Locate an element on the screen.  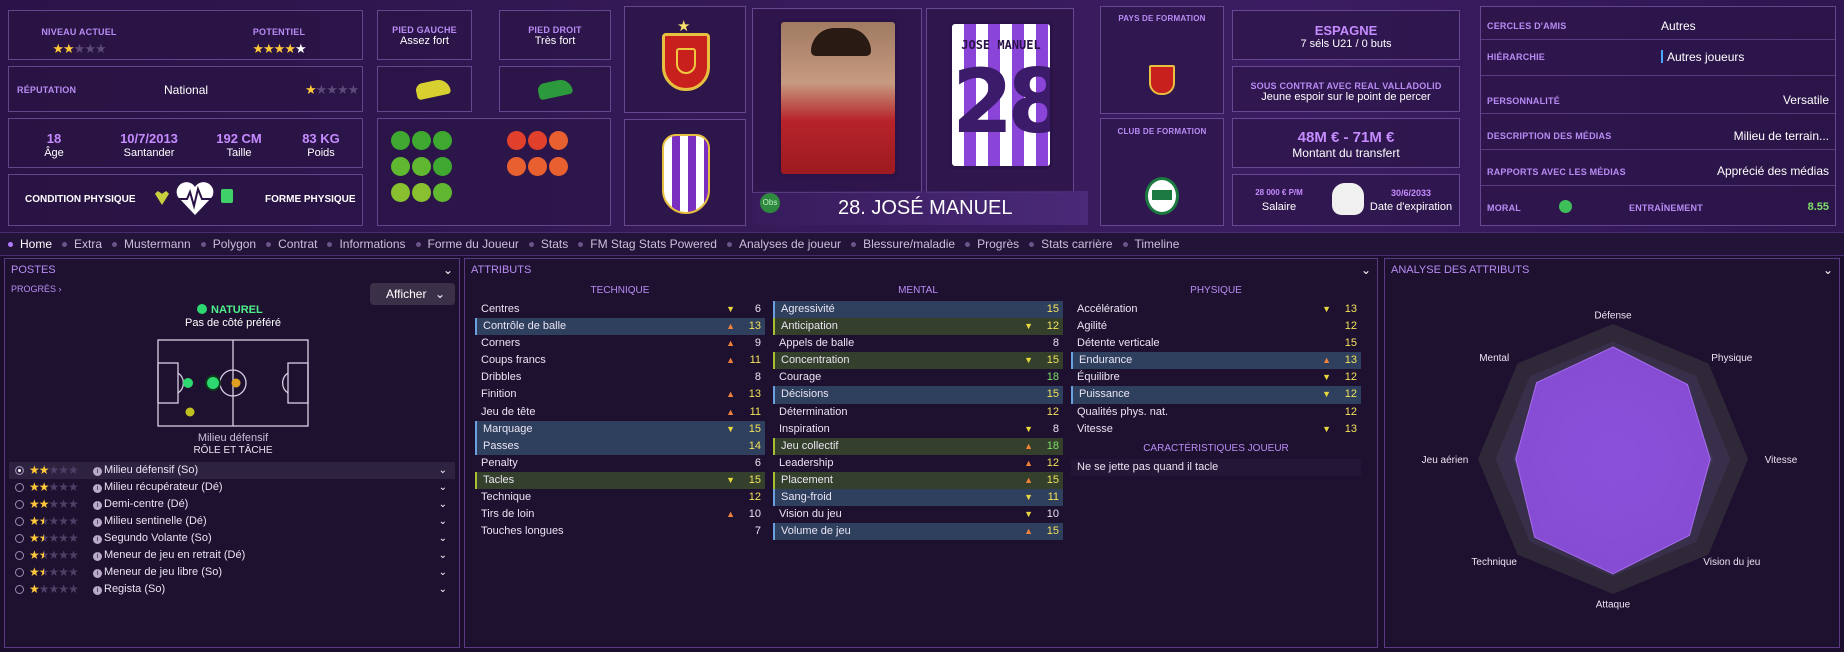
attribute-row: Détente verticale 15 is located at coordinates (1216, 343).